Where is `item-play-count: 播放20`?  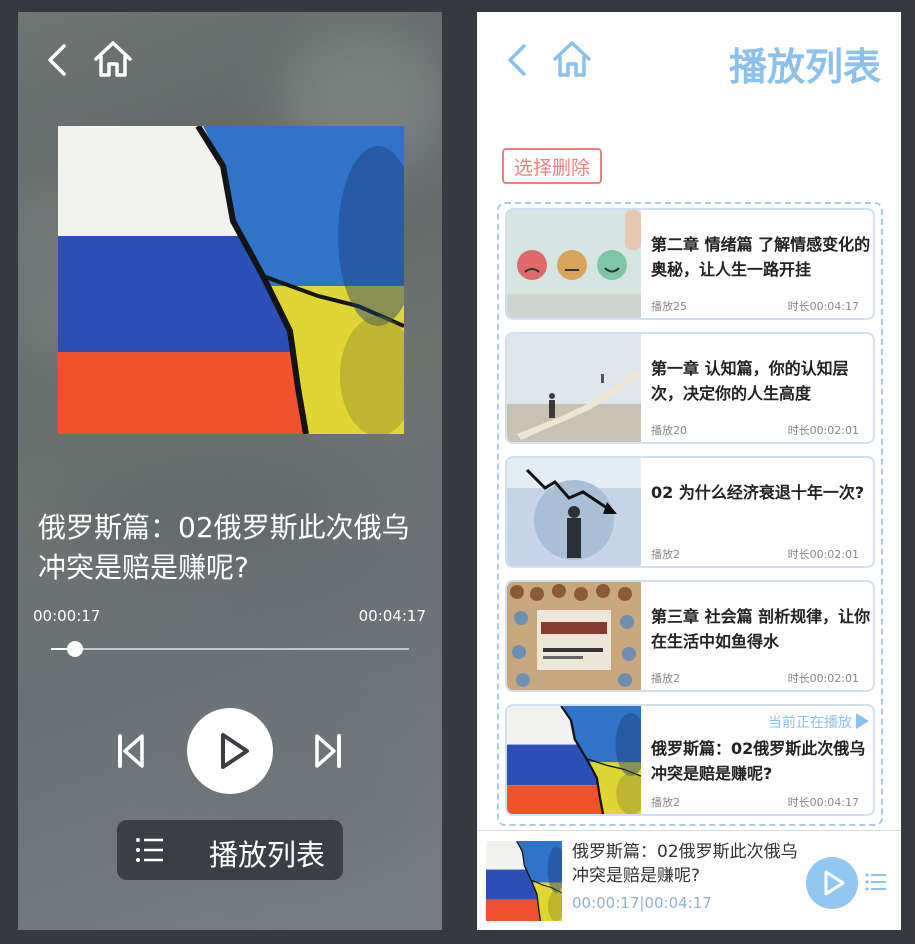 item-play-count: 播放20 is located at coordinates (669, 430).